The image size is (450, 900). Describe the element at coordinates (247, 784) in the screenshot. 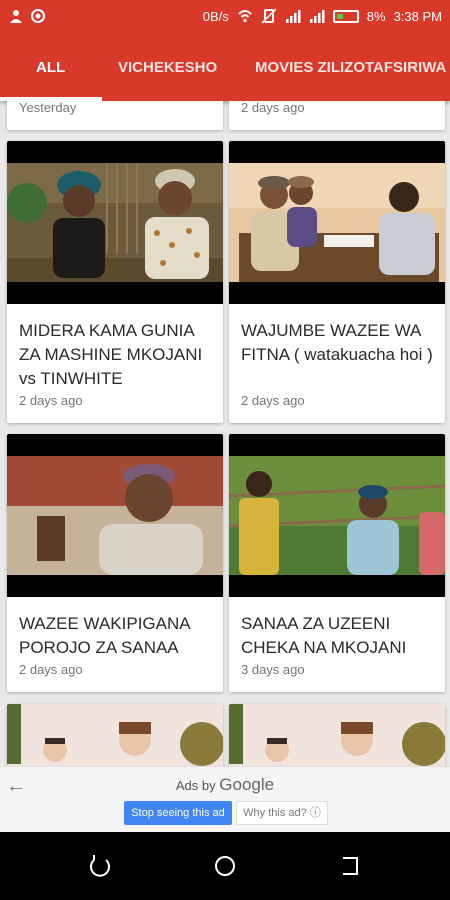

I see `google-logo: Google` at that location.